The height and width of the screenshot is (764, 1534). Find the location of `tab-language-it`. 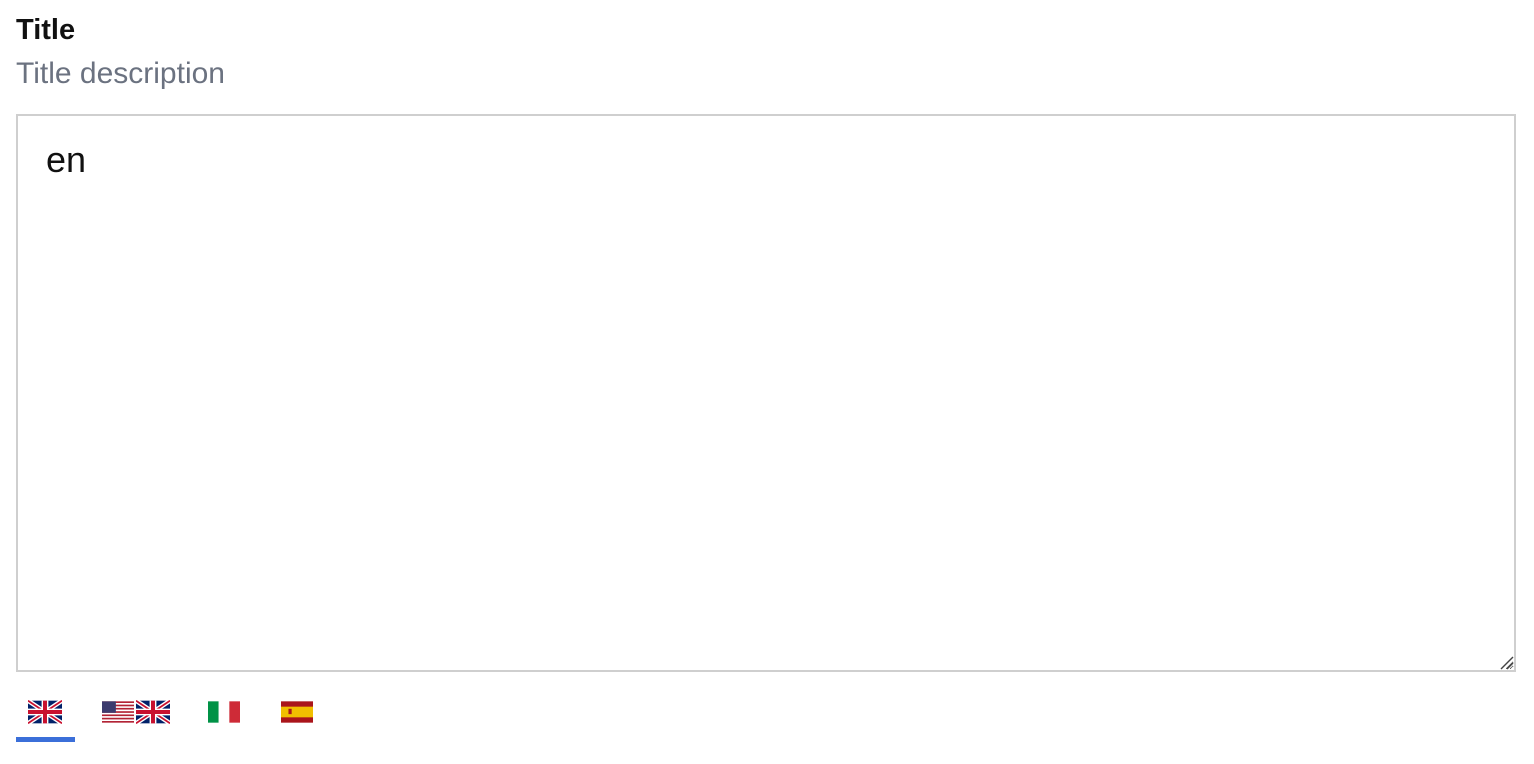

tab-language-it is located at coordinates (224, 716).